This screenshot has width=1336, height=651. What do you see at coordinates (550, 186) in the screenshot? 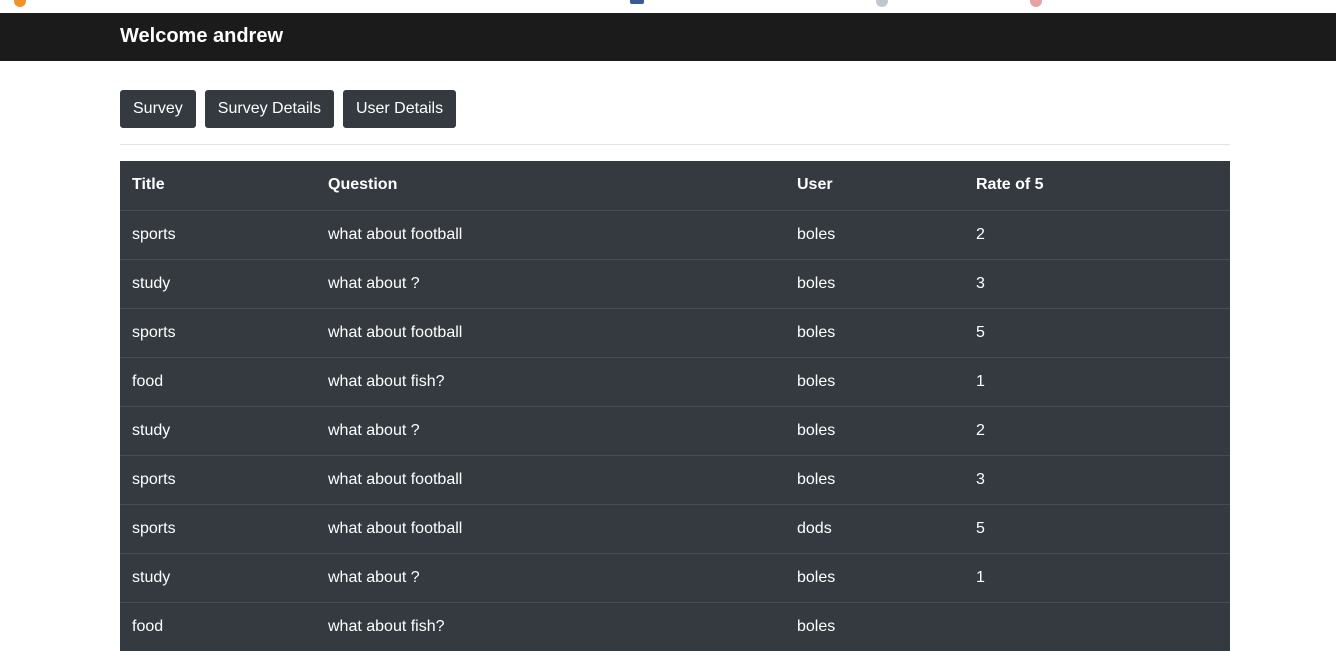
I see `column-header-question: Question` at bounding box center [550, 186].